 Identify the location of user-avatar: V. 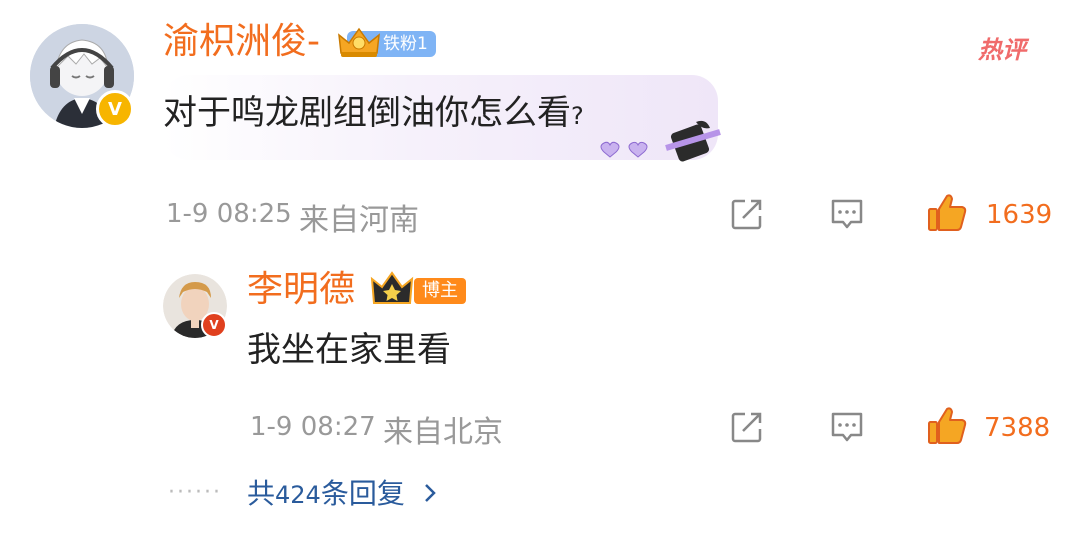
(82, 76).